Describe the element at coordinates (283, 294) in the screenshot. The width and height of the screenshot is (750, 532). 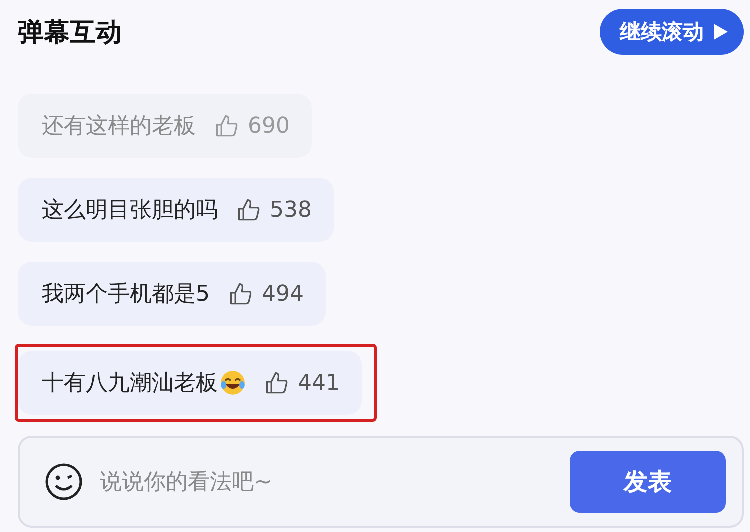
I see `like-count: 494` at that location.